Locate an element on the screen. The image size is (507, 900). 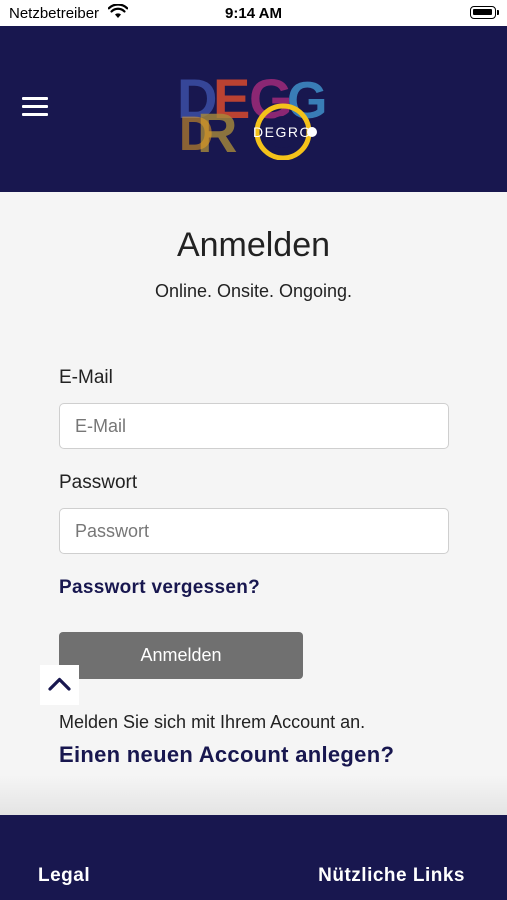
email-field is located at coordinates (254, 426).